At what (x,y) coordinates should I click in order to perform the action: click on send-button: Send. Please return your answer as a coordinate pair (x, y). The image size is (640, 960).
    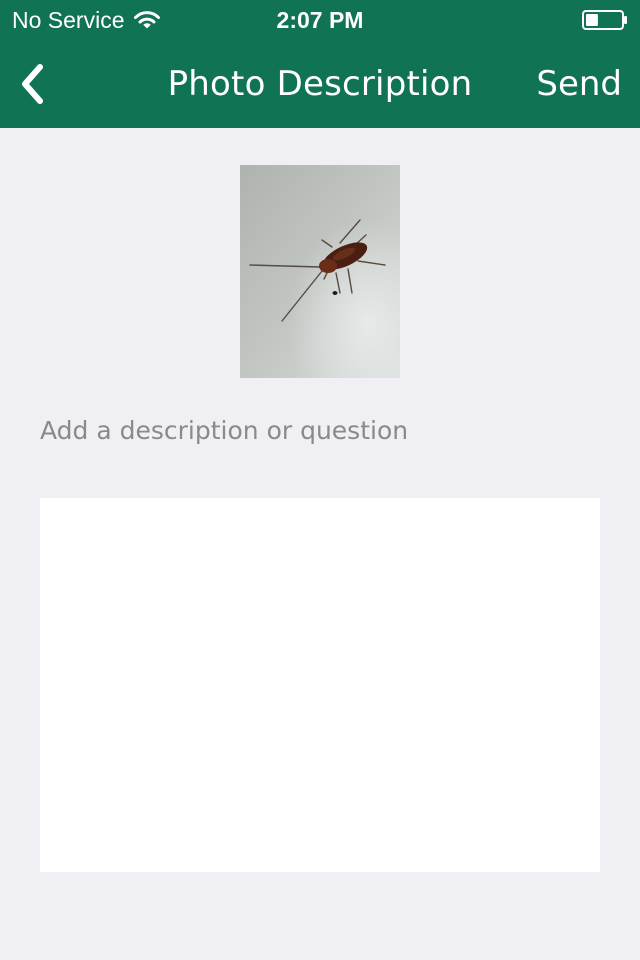
    Looking at the image, I should click on (579, 84).